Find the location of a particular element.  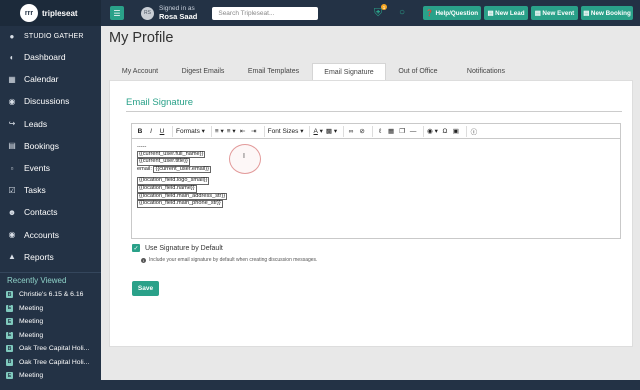

sidebar-item-label: Events is located at coordinates (37, 168).